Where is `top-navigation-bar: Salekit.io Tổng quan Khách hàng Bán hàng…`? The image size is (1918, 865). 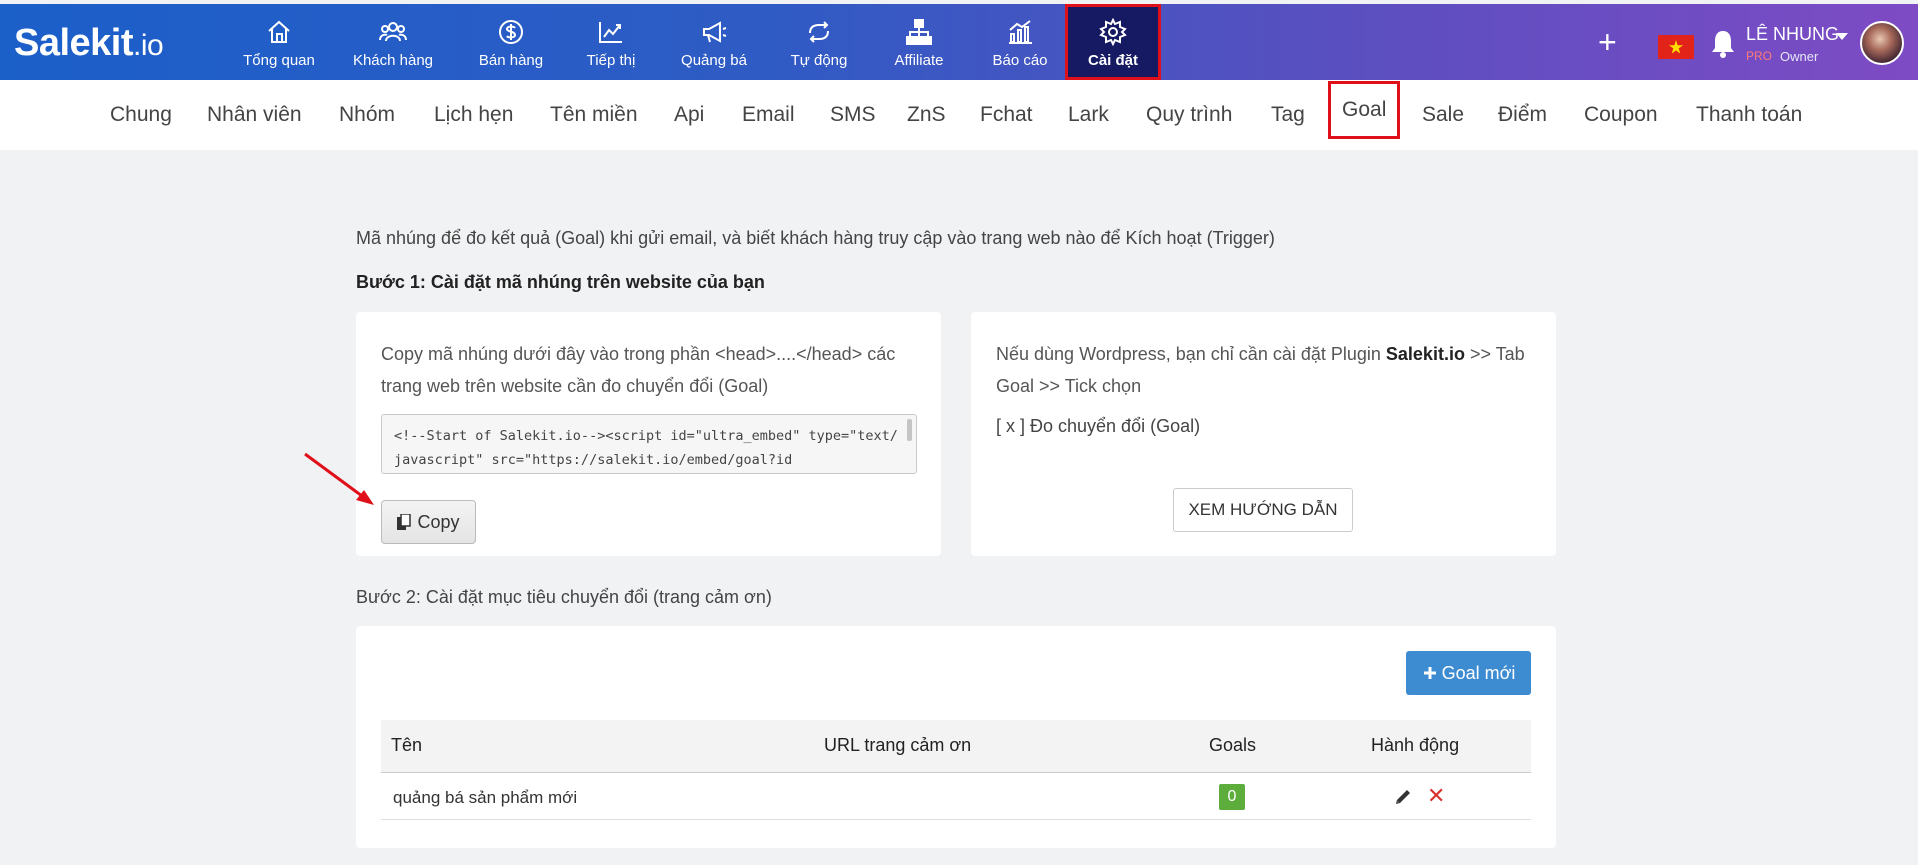
top-navigation-bar: Salekit.io Tổng quan Khách hàng Bán hàng… is located at coordinates (959, 42).